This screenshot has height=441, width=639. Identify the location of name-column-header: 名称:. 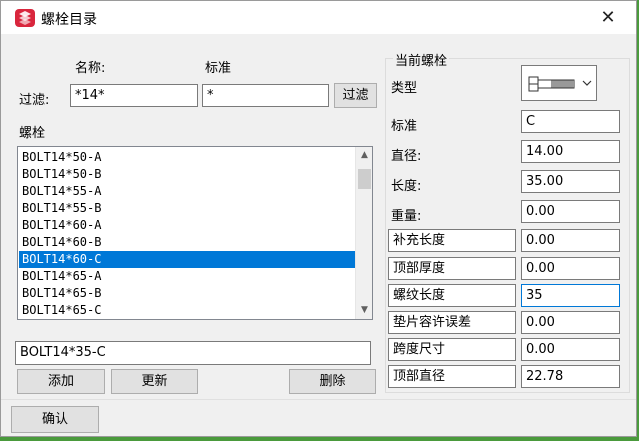
(90, 68).